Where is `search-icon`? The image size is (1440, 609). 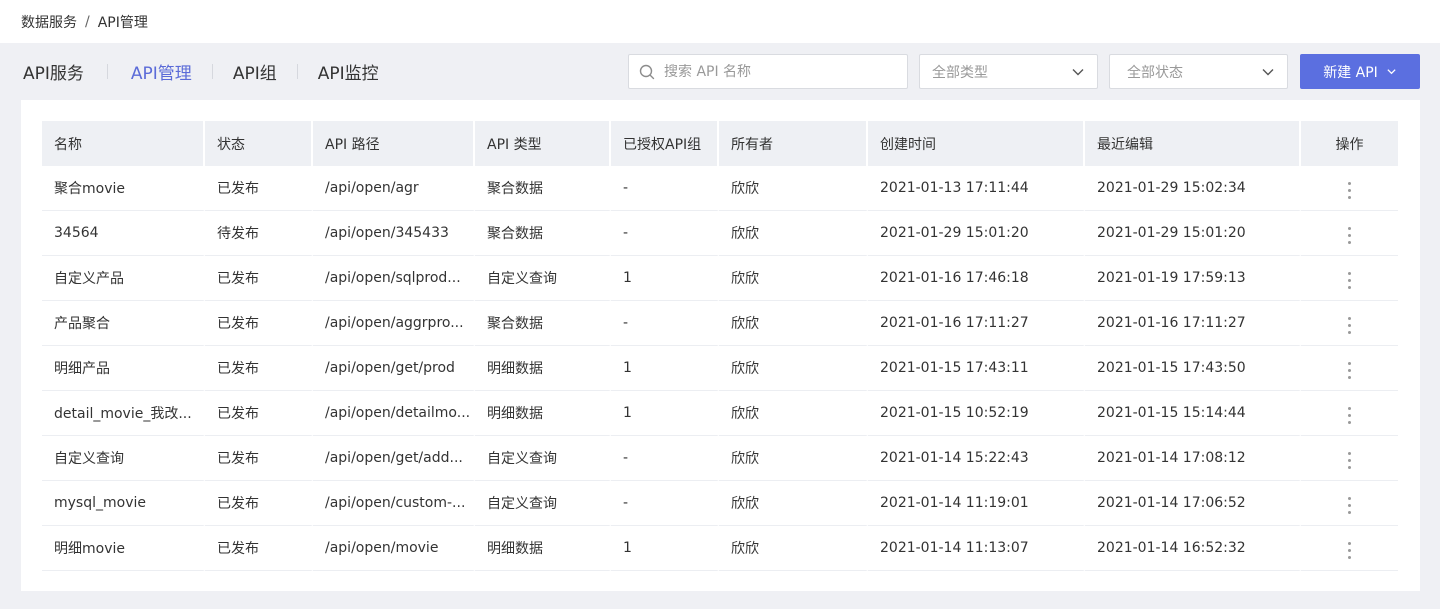 search-icon is located at coordinates (647, 72).